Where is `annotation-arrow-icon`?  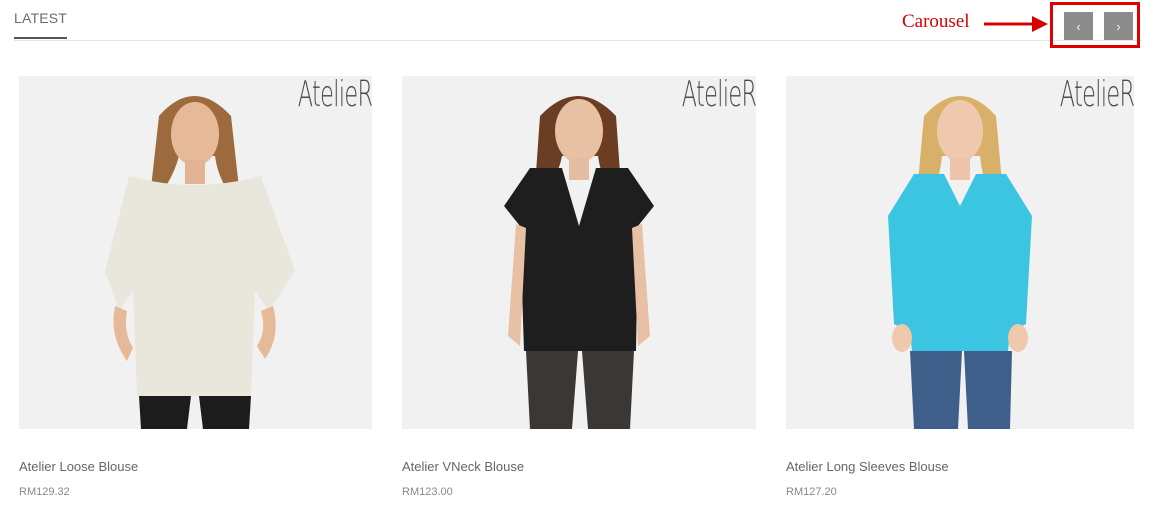
annotation-arrow-icon is located at coordinates (1016, 24).